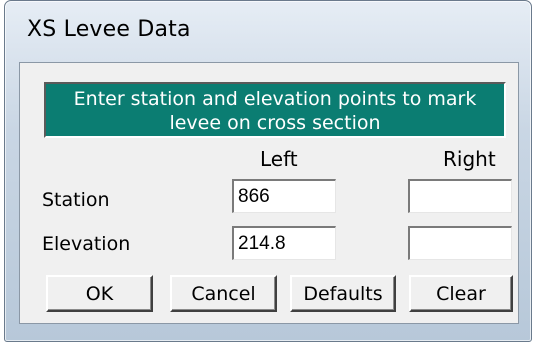 This screenshot has width=538, height=346. I want to click on elevation-label: Elevation, so click(86, 244).